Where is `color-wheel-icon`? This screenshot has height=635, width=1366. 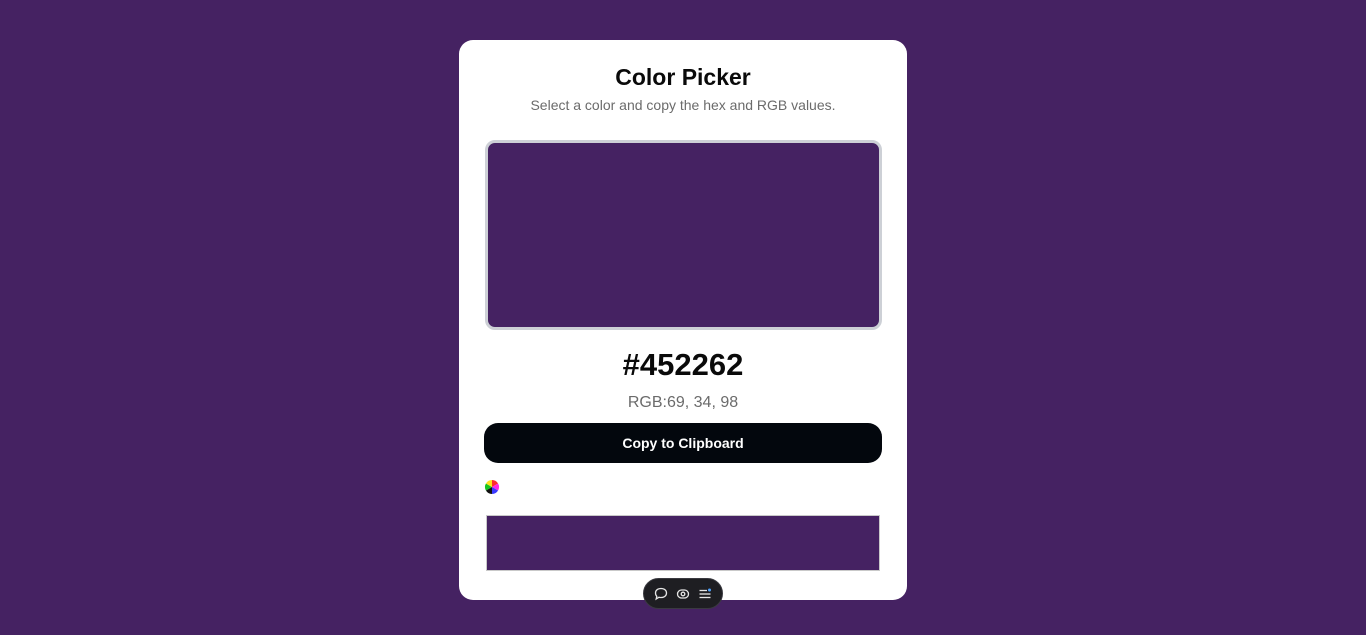
color-wheel-icon is located at coordinates (492, 487).